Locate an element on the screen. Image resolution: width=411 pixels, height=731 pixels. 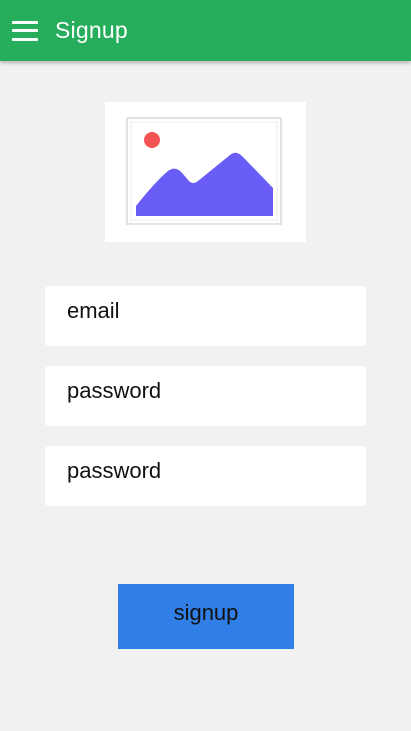
image-placeholder-icon is located at coordinates (204, 171).